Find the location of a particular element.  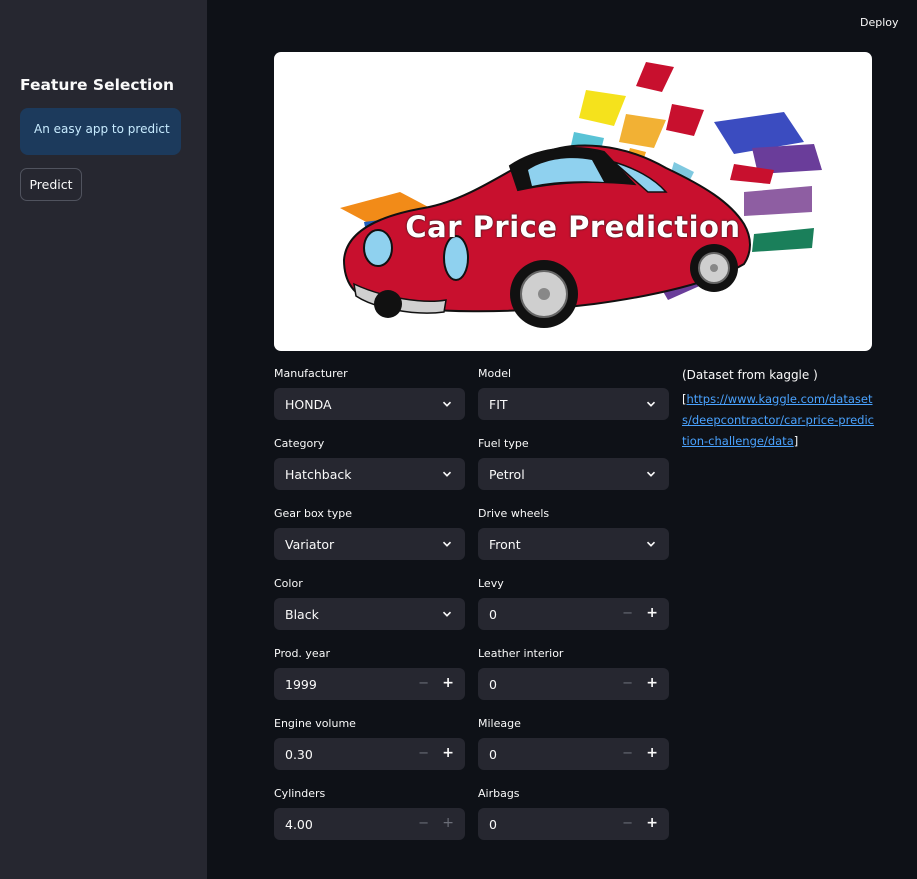

info-message: An easy app to predict is located at coordinates (100, 131).